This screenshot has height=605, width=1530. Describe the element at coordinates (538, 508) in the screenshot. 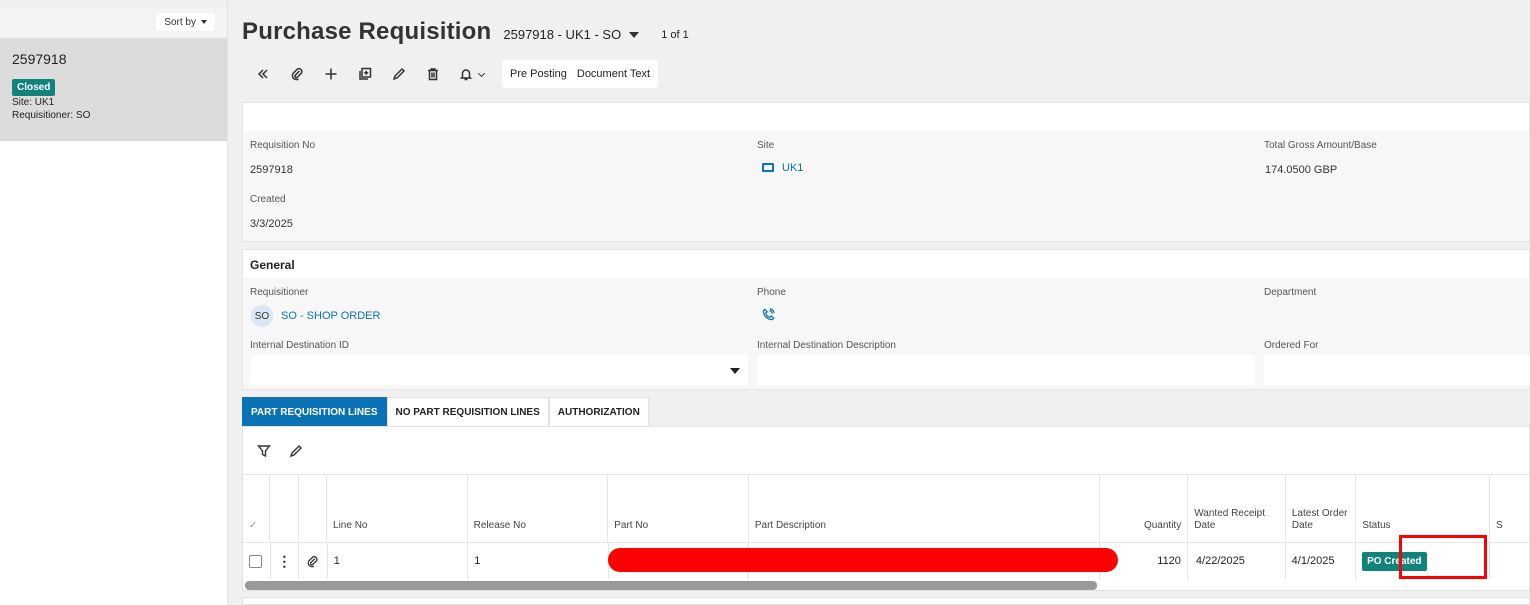

I see `column-header-release-no: Release No` at that location.